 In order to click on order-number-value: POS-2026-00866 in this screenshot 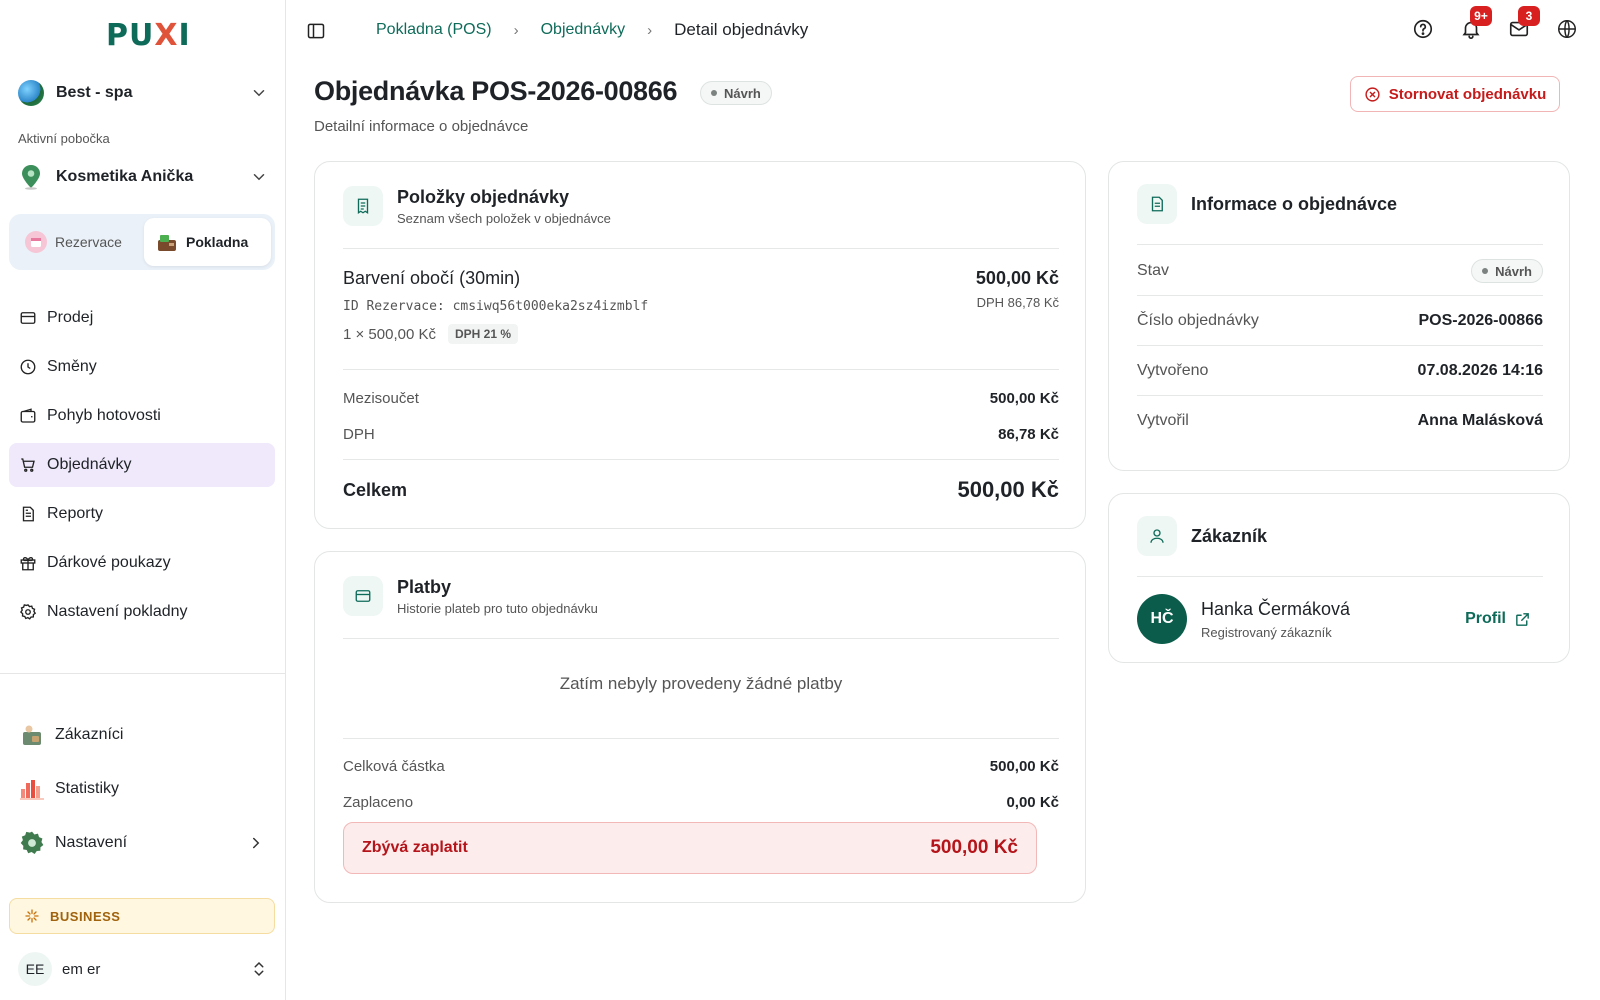, I will do `click(1480, 320)`.